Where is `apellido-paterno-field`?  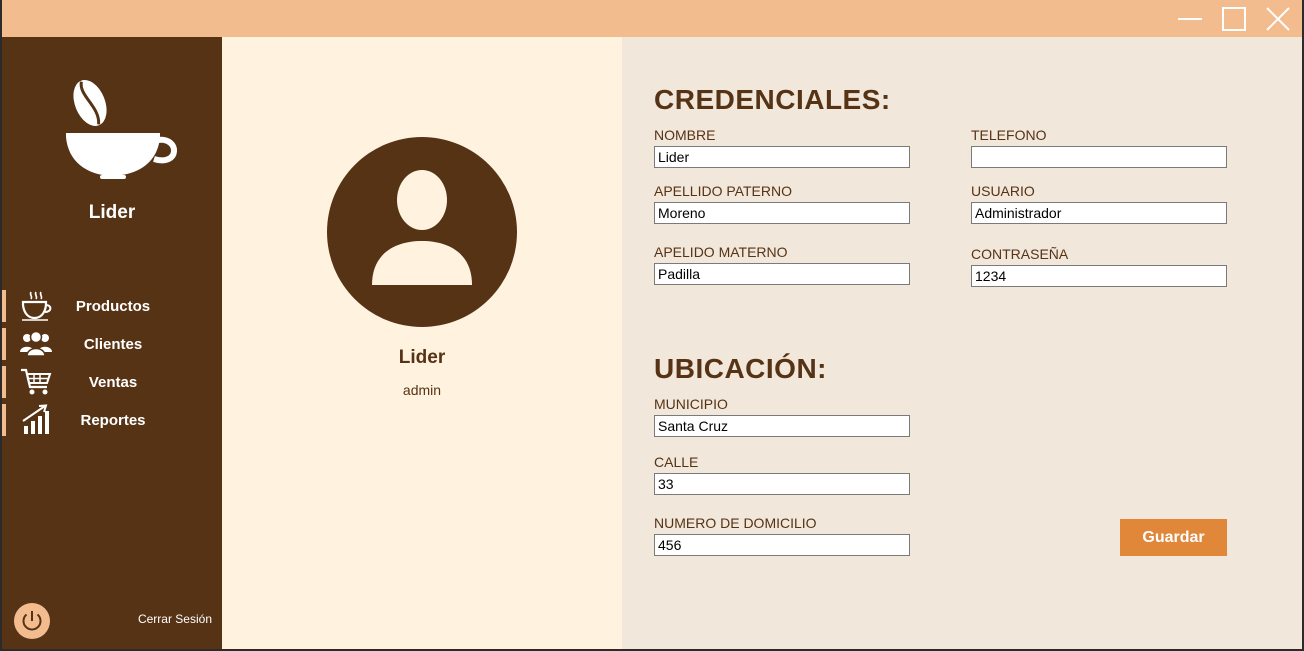 apellido-paterno-field is located at coordinates (782, 213).